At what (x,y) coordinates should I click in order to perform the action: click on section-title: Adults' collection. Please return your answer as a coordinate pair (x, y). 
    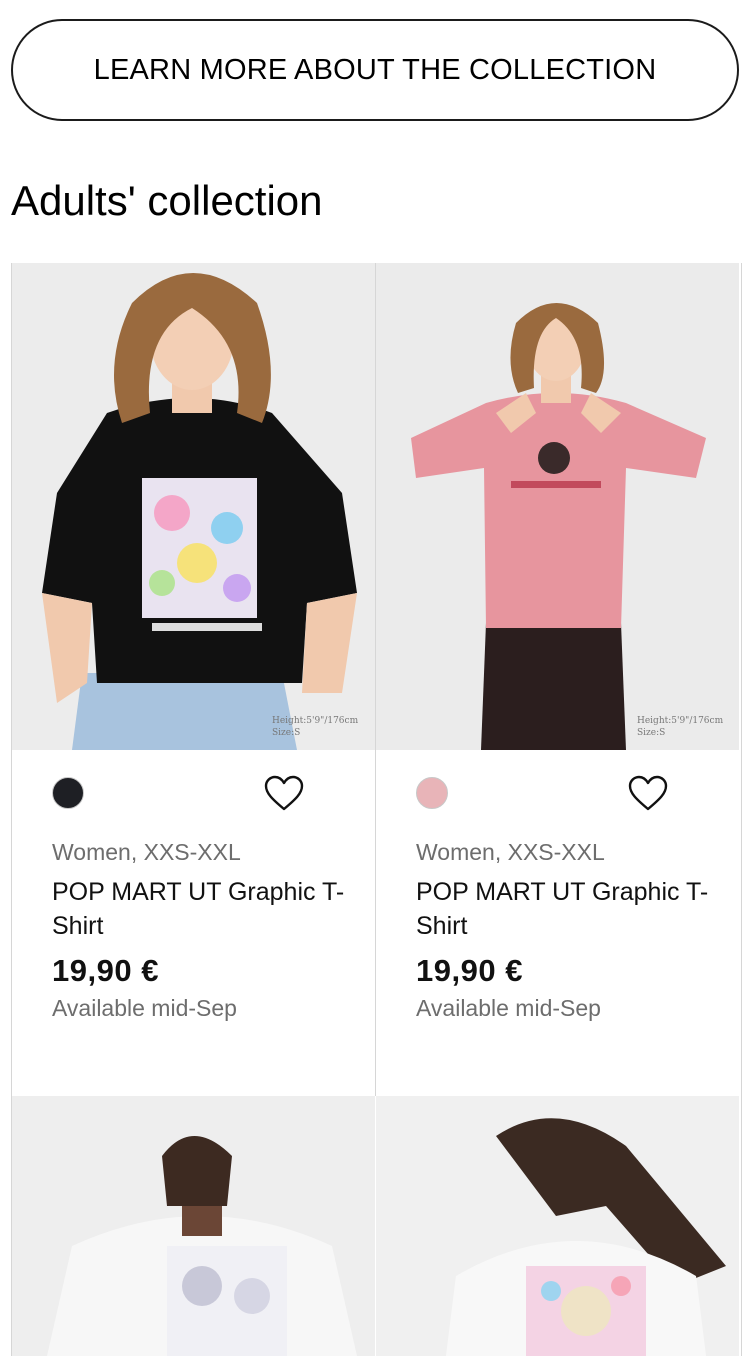
    Looking at the image, I should click on (167, 200).